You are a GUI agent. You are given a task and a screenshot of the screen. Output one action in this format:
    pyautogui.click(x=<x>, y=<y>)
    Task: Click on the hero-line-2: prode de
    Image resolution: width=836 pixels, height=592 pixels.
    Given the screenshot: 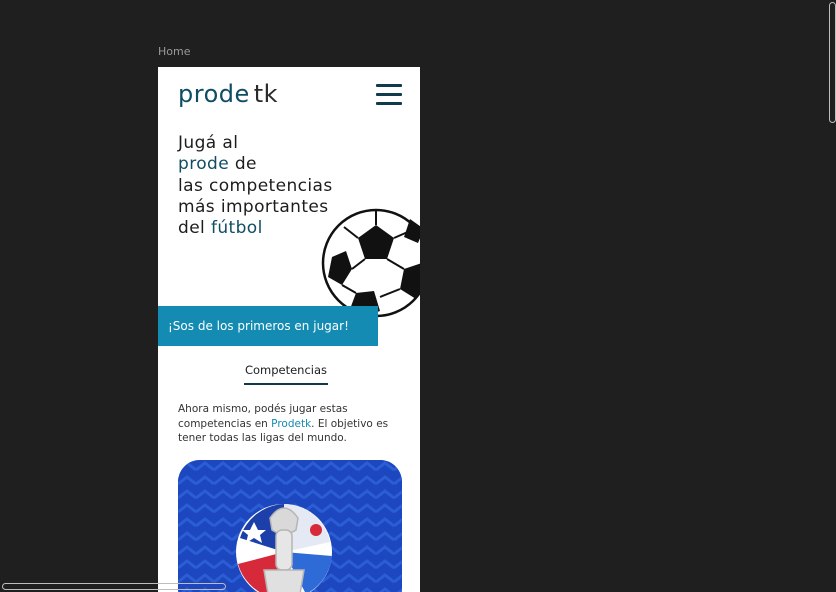 What is the action you would take?
    pyautogui.click(x=255, y=164)
    